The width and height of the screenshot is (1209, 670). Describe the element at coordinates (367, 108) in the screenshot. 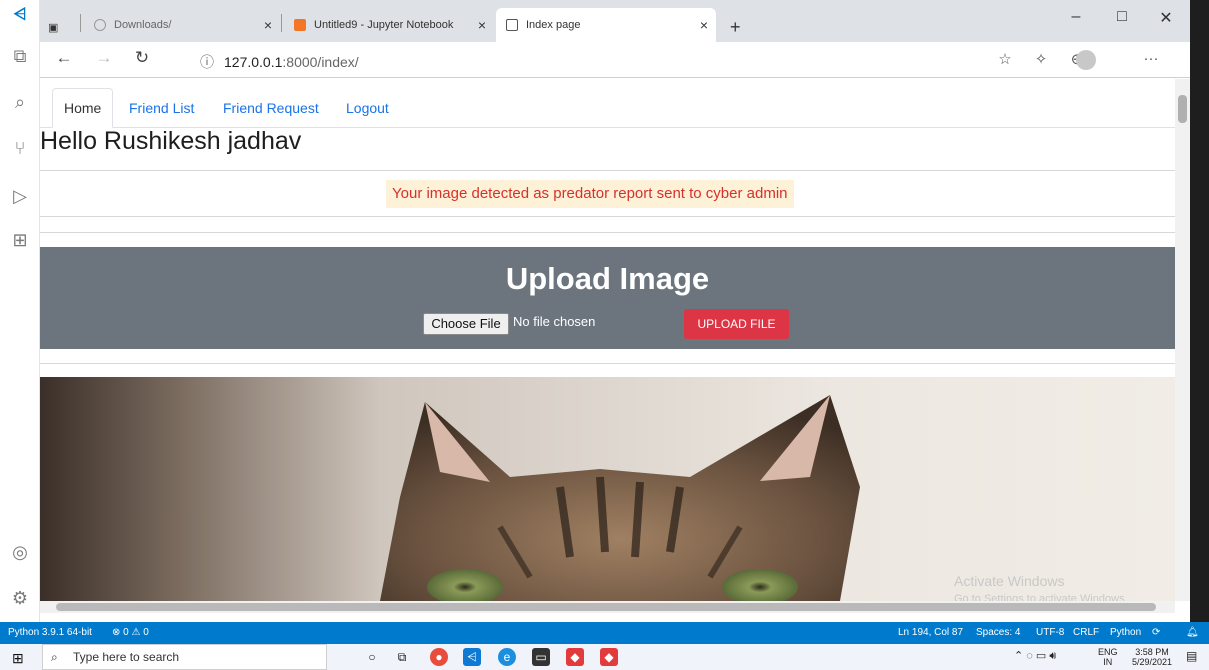

I see `tab-logout: Logout` at that location.